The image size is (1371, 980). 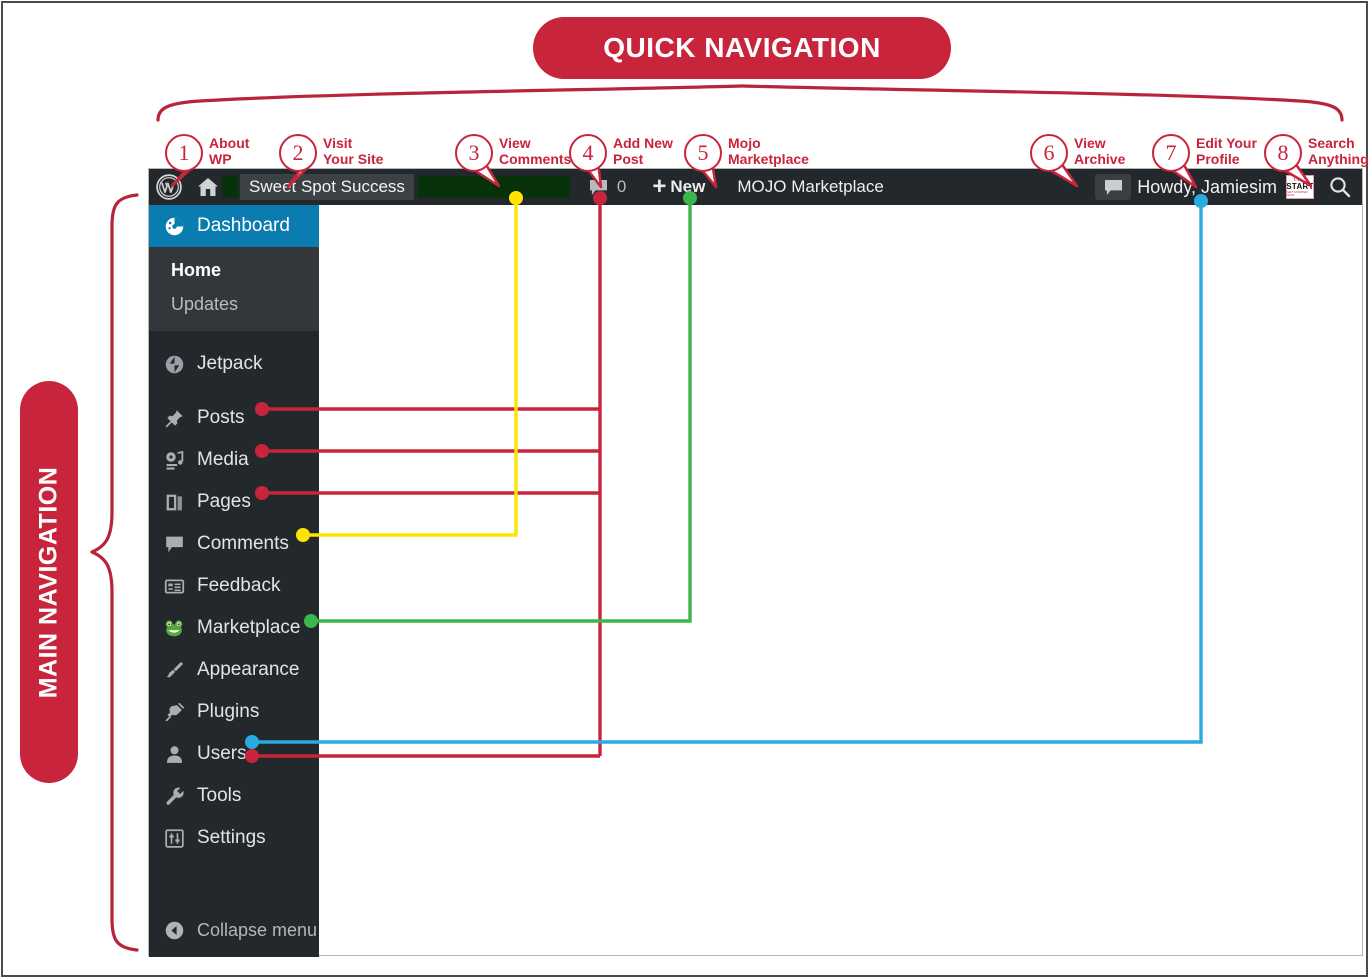 What do you see at coordinates (174, 502) in the screenshot?
I see `pages-icon` at bounding box center [174, 502].